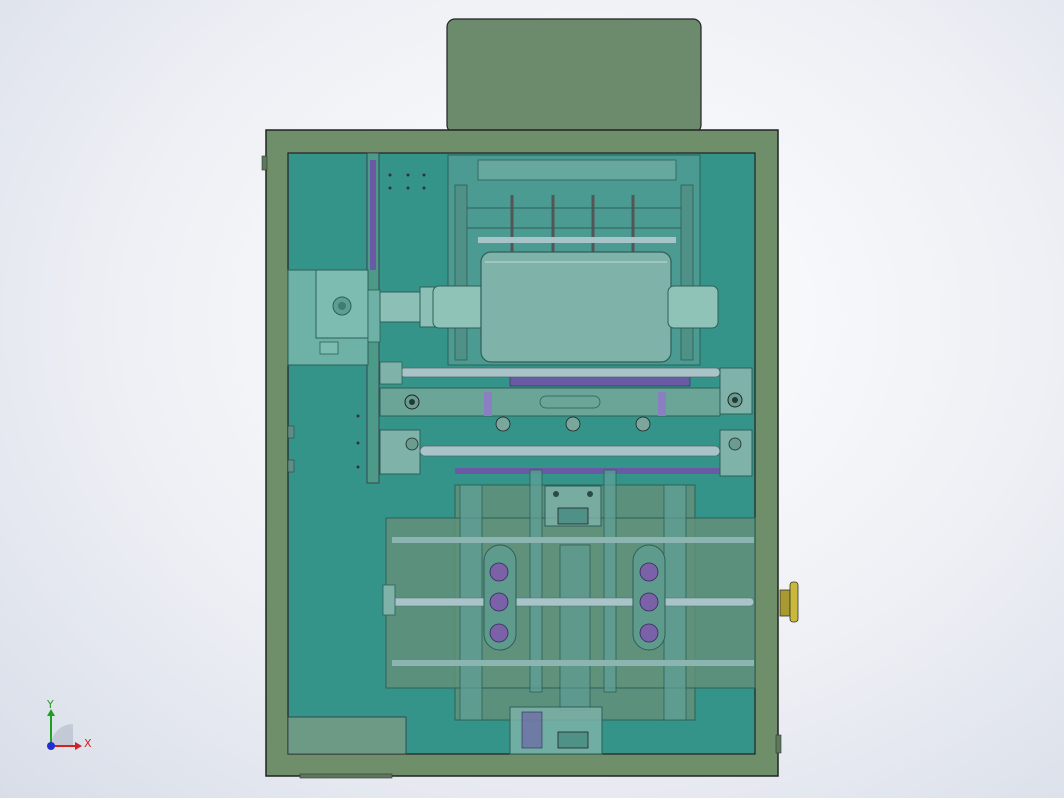 The width and height of the screenshot is (1064, 798). I want to click on right-roller-group, so click(649, 597).